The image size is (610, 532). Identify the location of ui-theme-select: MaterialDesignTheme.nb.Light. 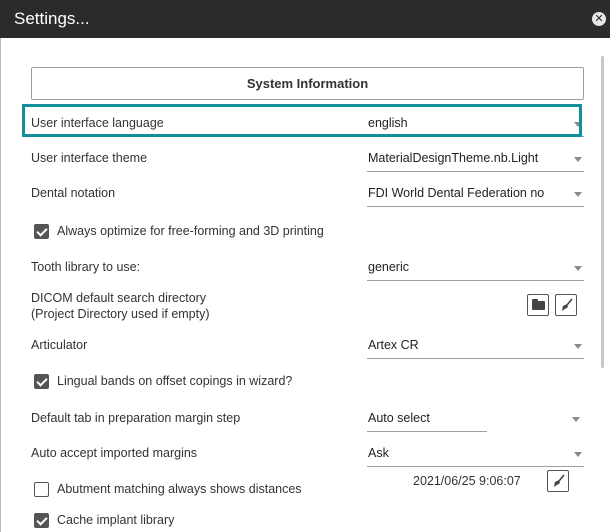
(475, 160).